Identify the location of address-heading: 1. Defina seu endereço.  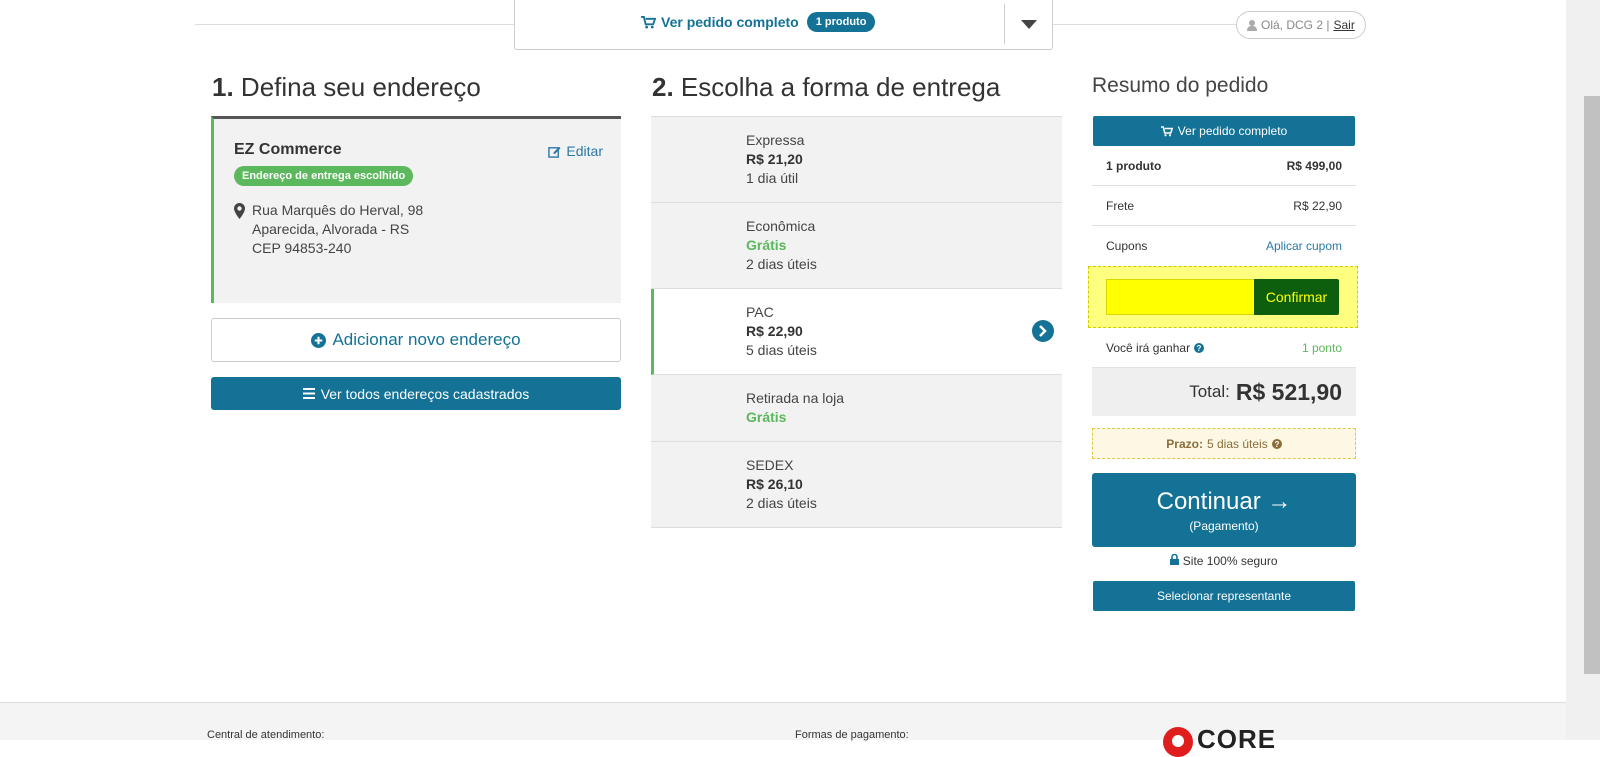
(346, 87).